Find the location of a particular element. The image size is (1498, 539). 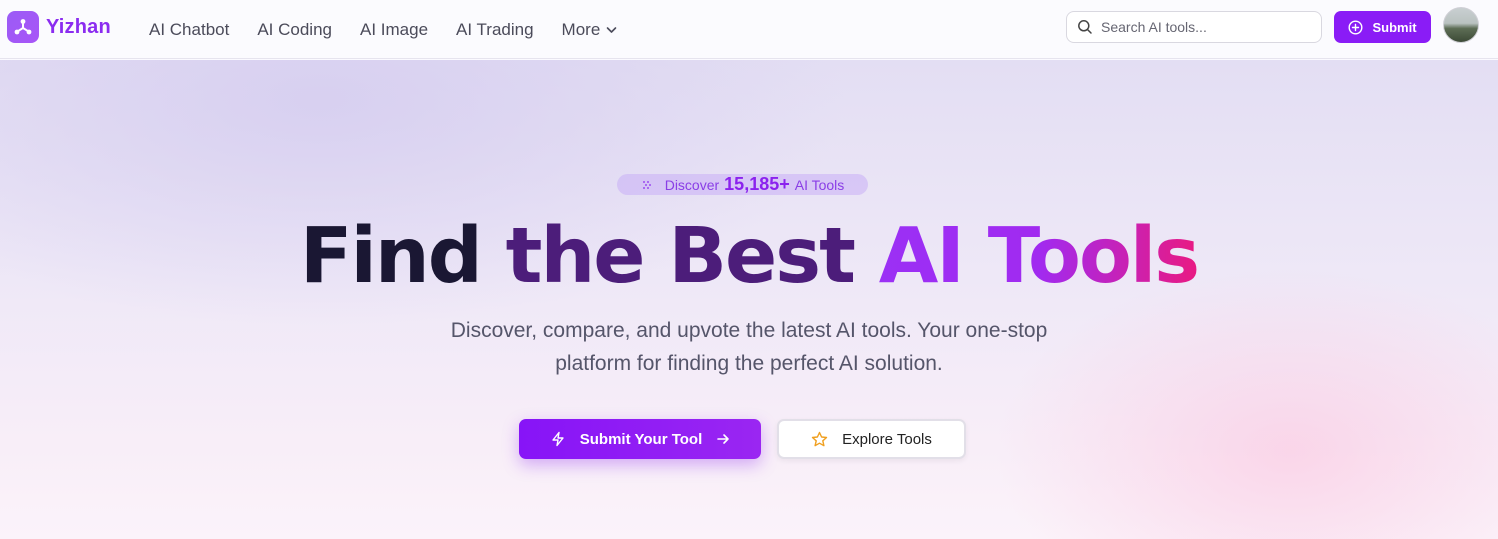

submit-your-tool-button: Submit Your Tool is located at coordinates (640, 439).